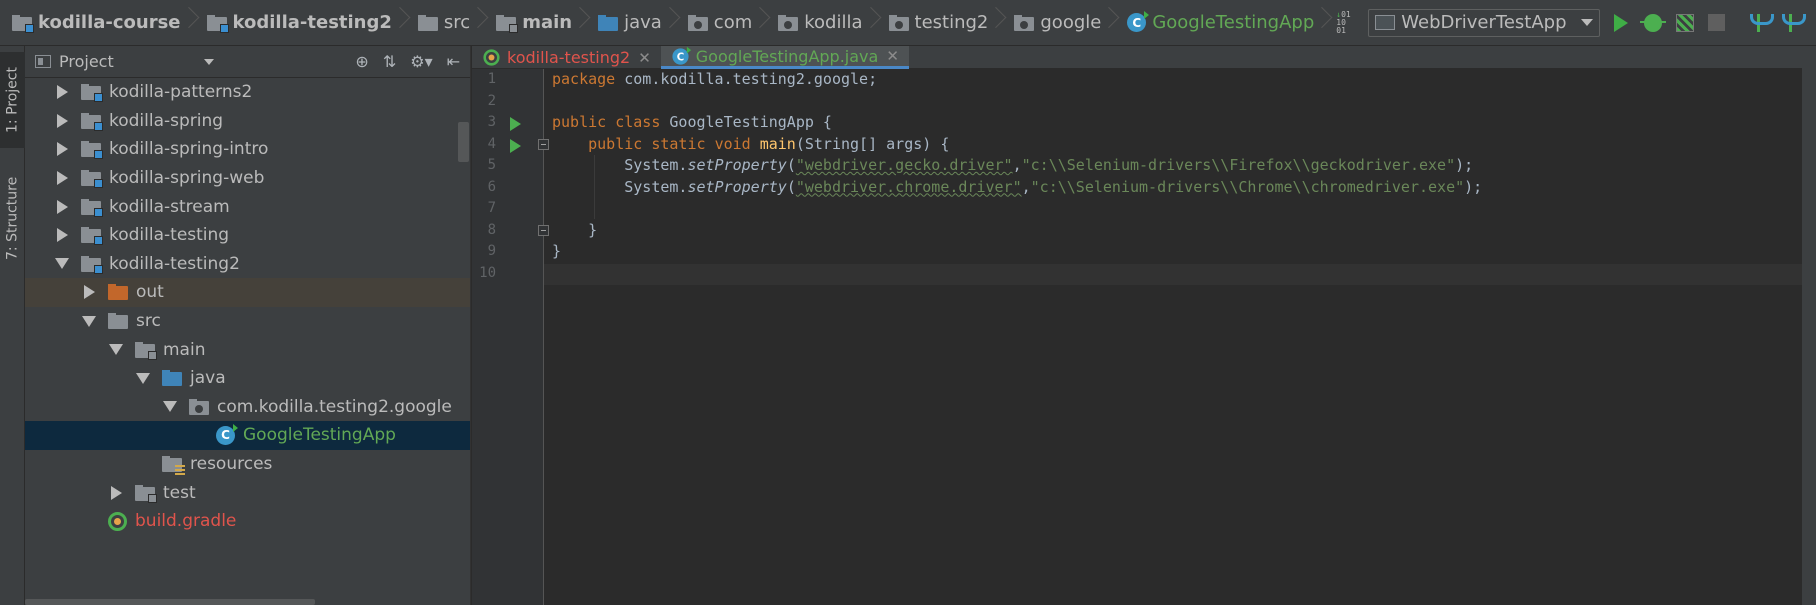 The height and width of the screenshot is (605, 1816). I want to click on breadcrumb-item-kodilla-course: kodilla-course, so click(96, 22).